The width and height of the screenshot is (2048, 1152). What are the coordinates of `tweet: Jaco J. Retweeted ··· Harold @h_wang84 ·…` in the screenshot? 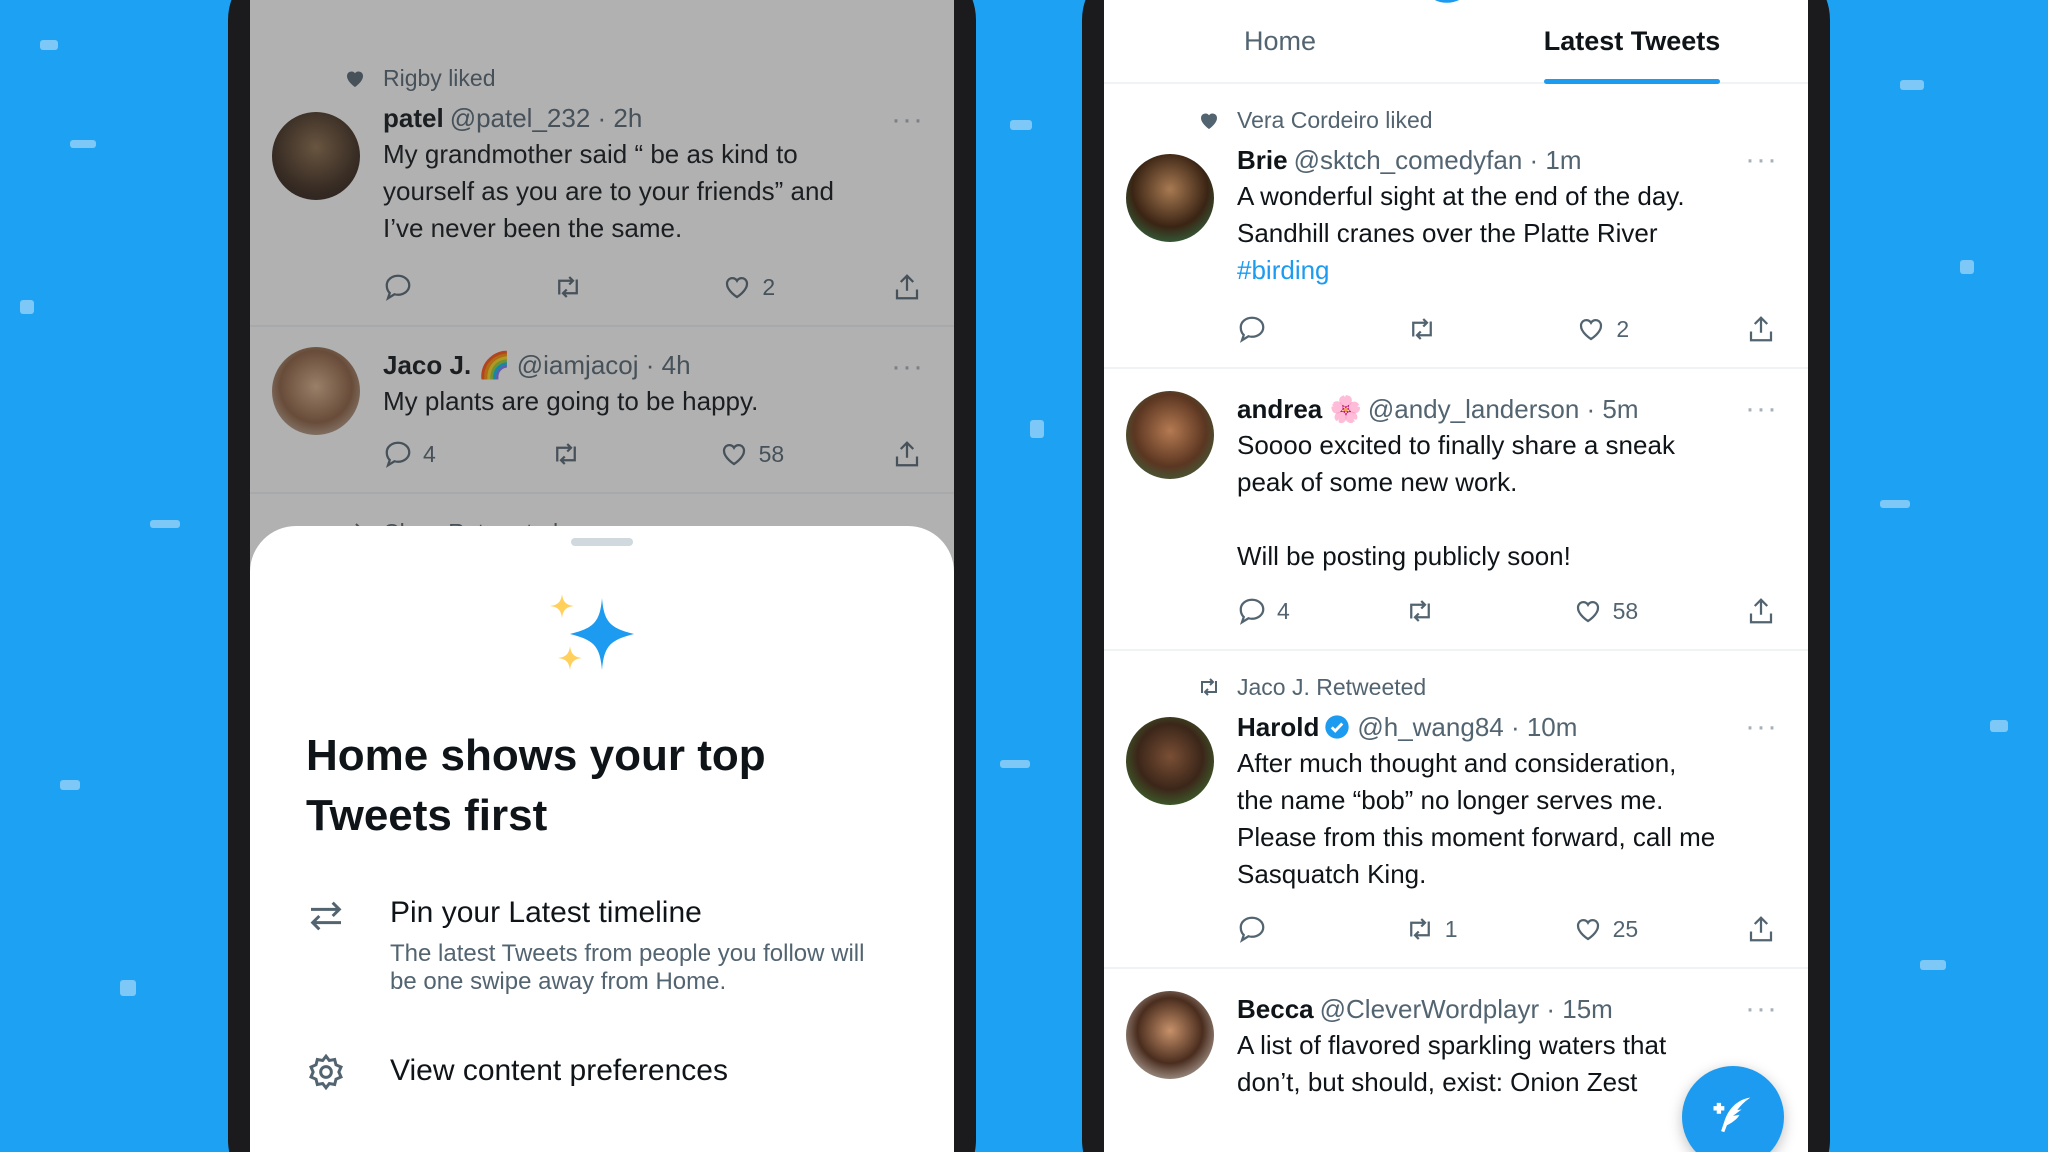 It's located at (1456, 810).